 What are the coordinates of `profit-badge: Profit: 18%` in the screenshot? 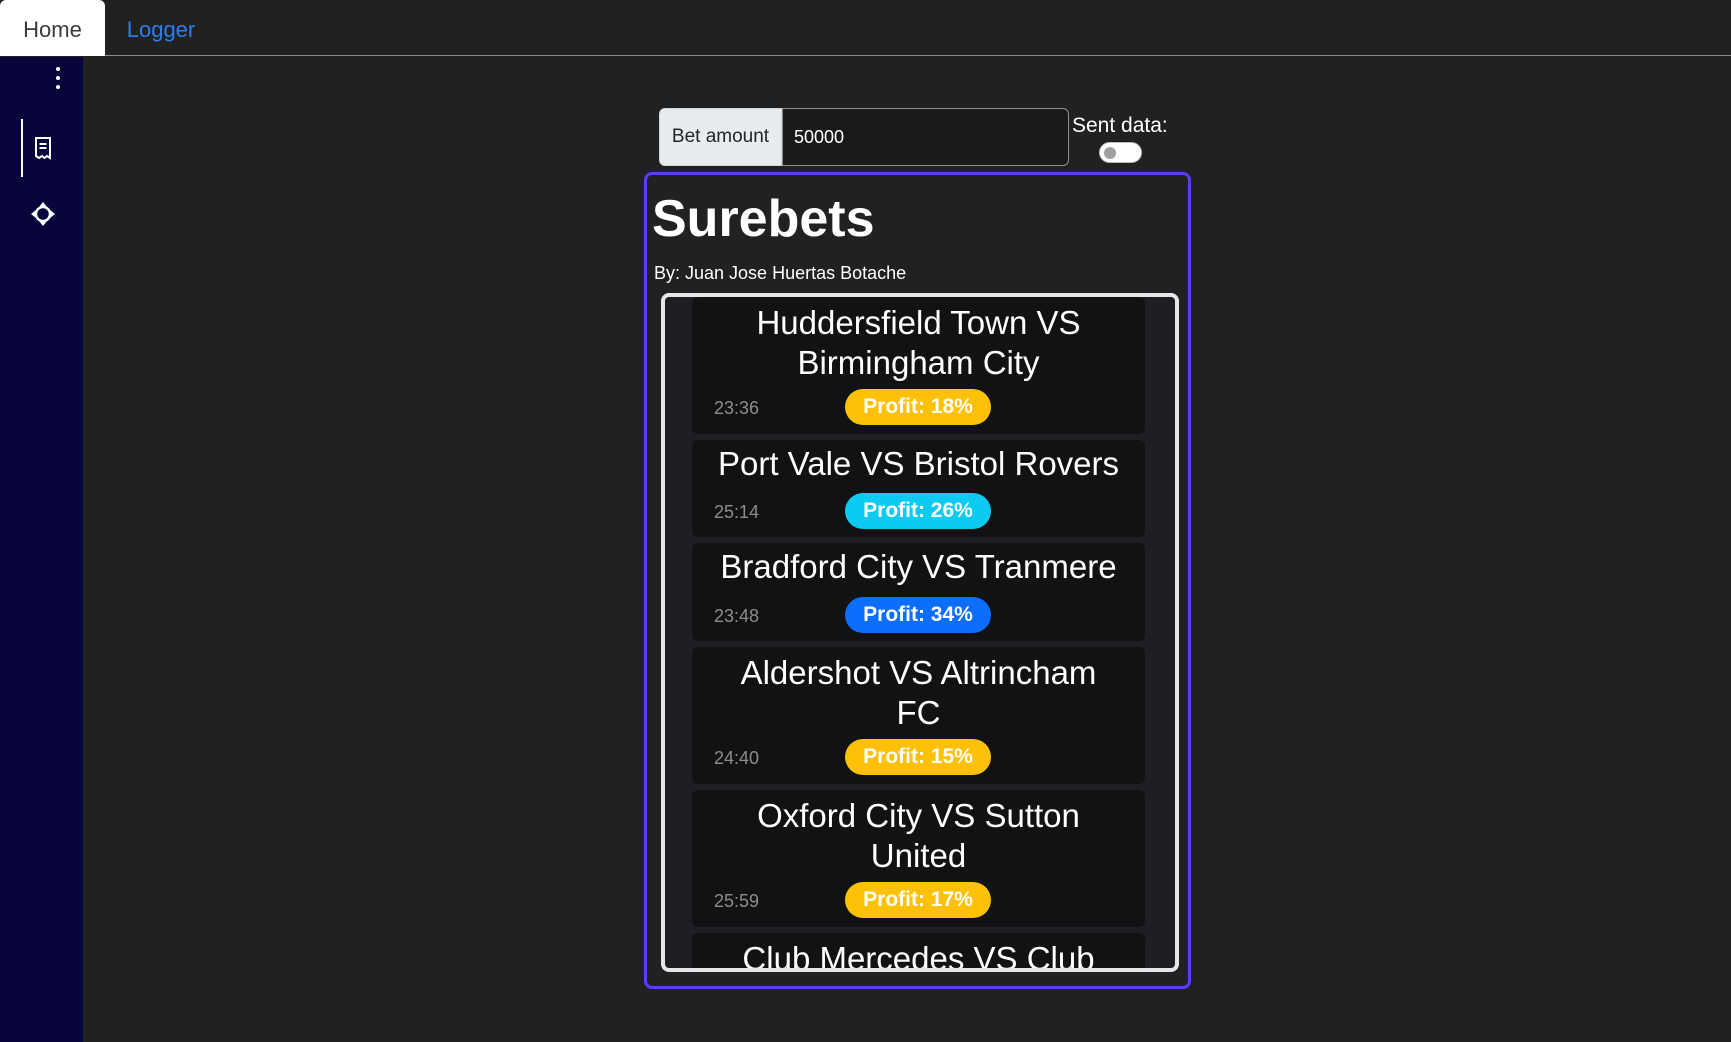 It's located at (918, 407).